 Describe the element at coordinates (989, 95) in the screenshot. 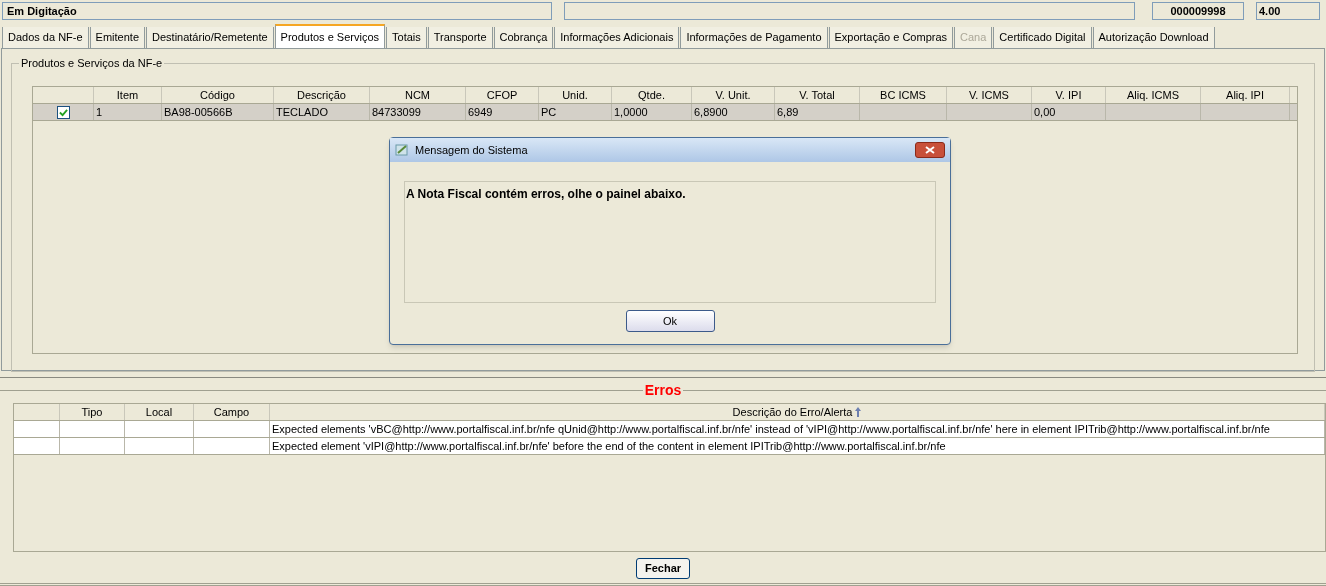

I see `column-header: V. ICMS` at that location.